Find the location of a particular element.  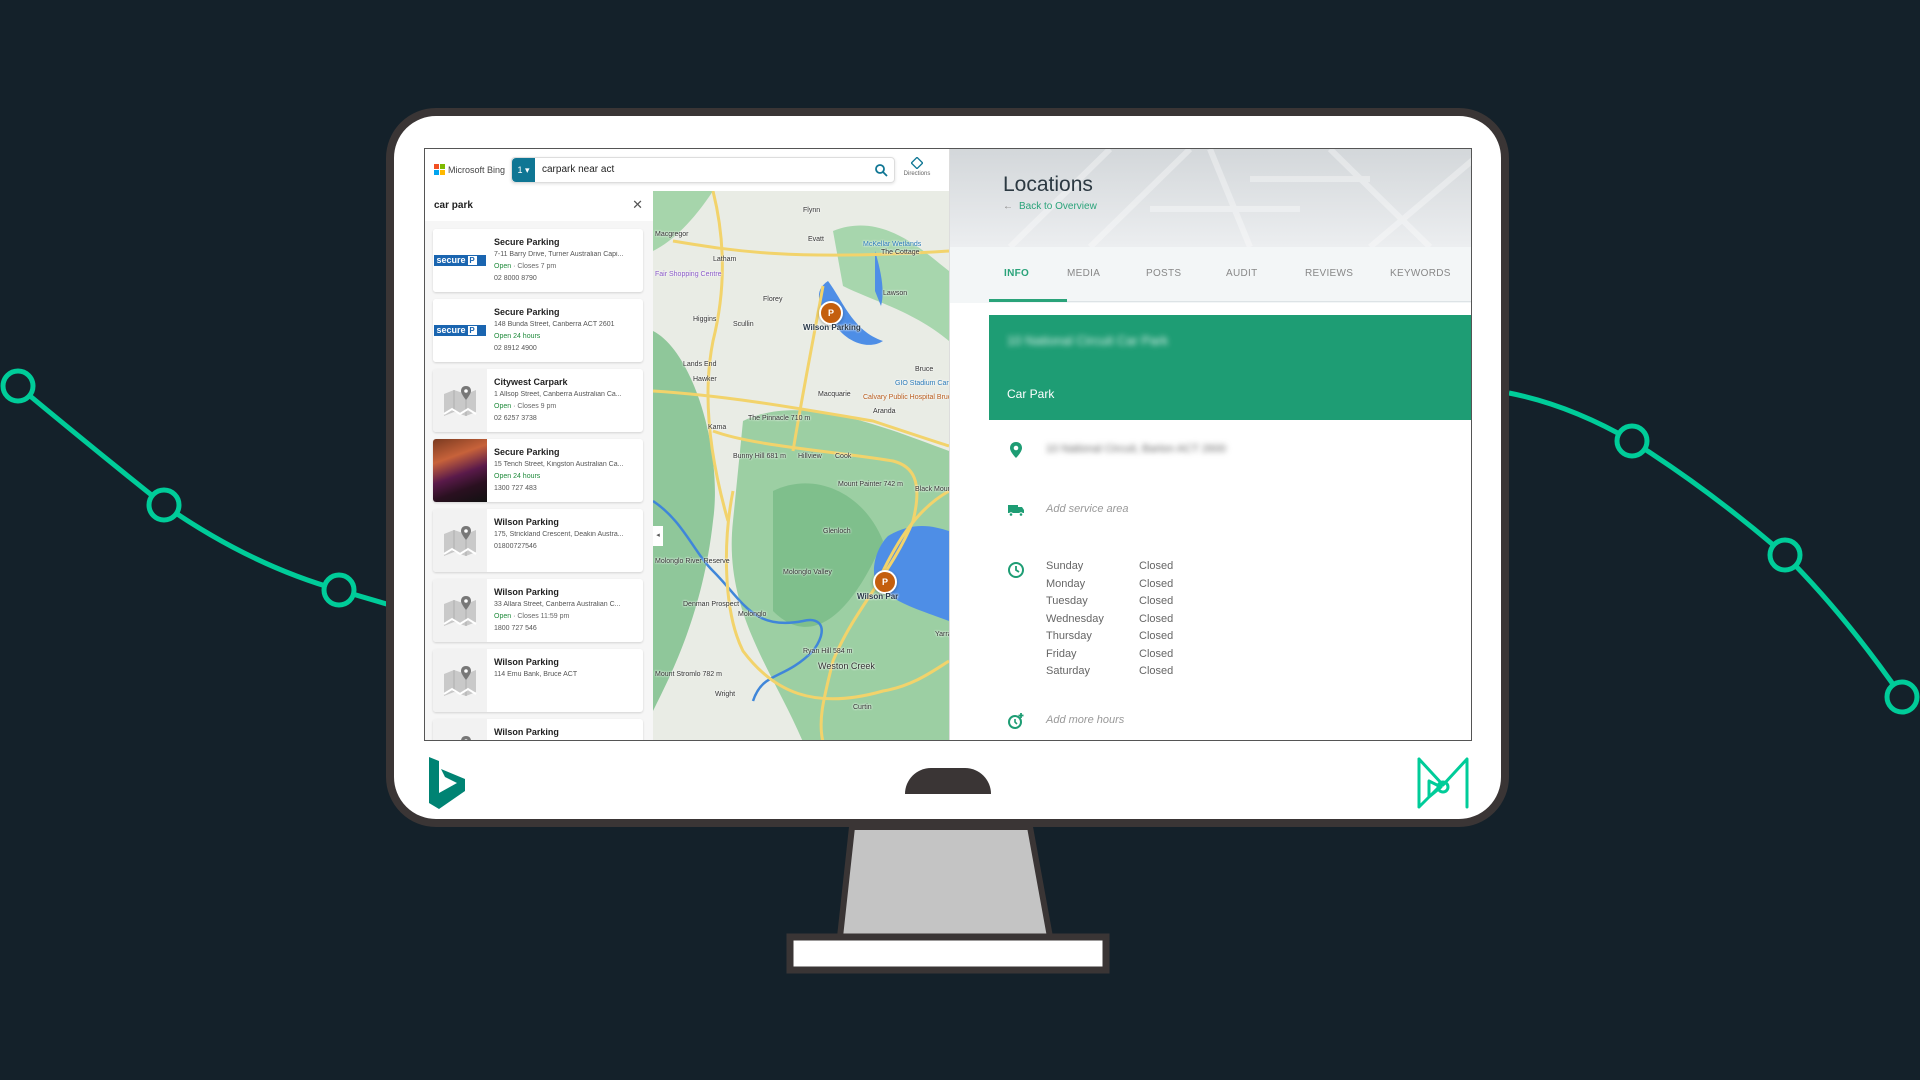

tab-keywords: KEYWORDS is located at coordinates (1420, 273).